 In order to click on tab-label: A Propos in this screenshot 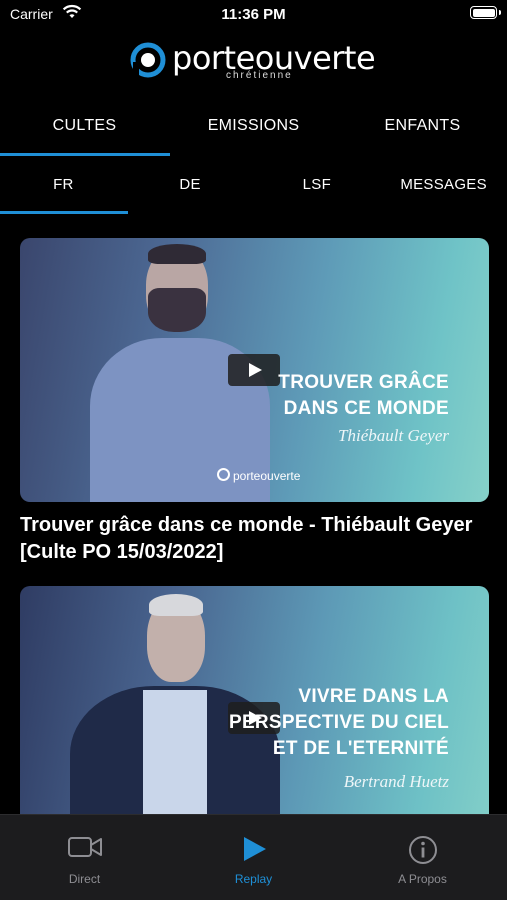, I will do `click(422, 879)`.